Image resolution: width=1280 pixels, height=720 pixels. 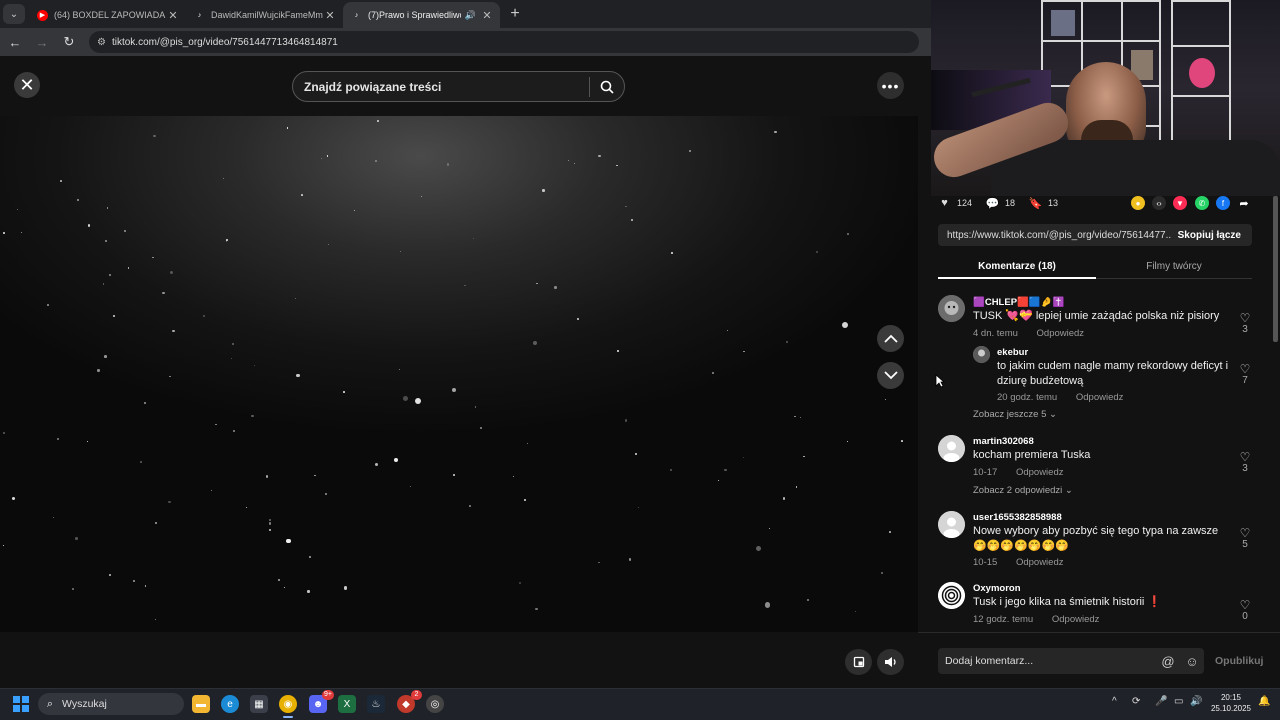 What do you see at coordinates (997, 588) in the screenshot?
I see `comment-username: Oxymoron` at bounding box center [997, 588].